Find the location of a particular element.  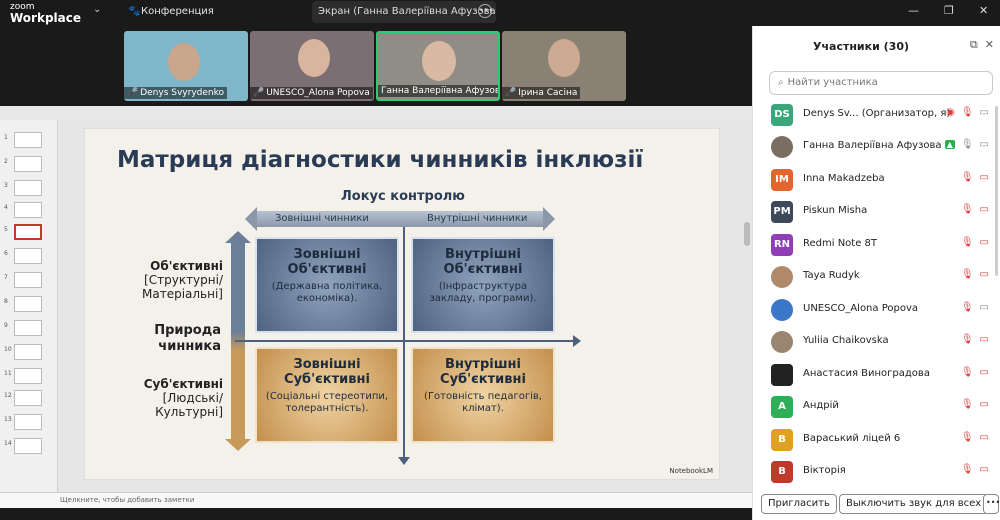

q4-h1: Внутрішні is located at coordinates (483, 364).